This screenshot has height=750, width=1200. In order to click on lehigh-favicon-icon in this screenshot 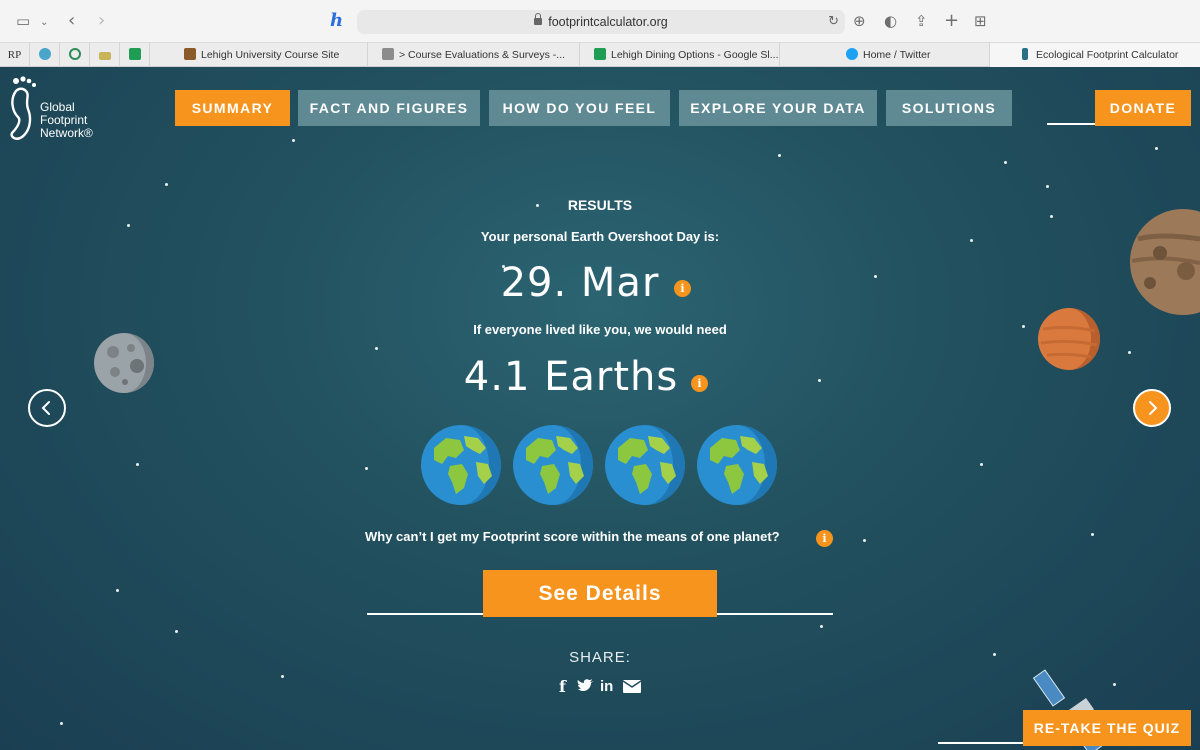, I will do `click(190, 54)`.